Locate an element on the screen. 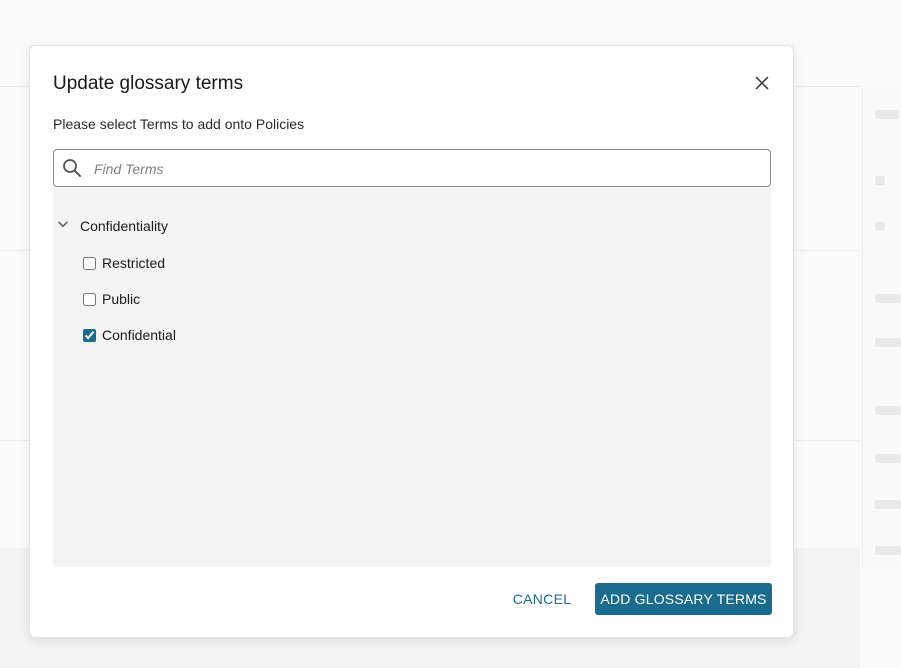  search-field is located at coordinates (412, 168).